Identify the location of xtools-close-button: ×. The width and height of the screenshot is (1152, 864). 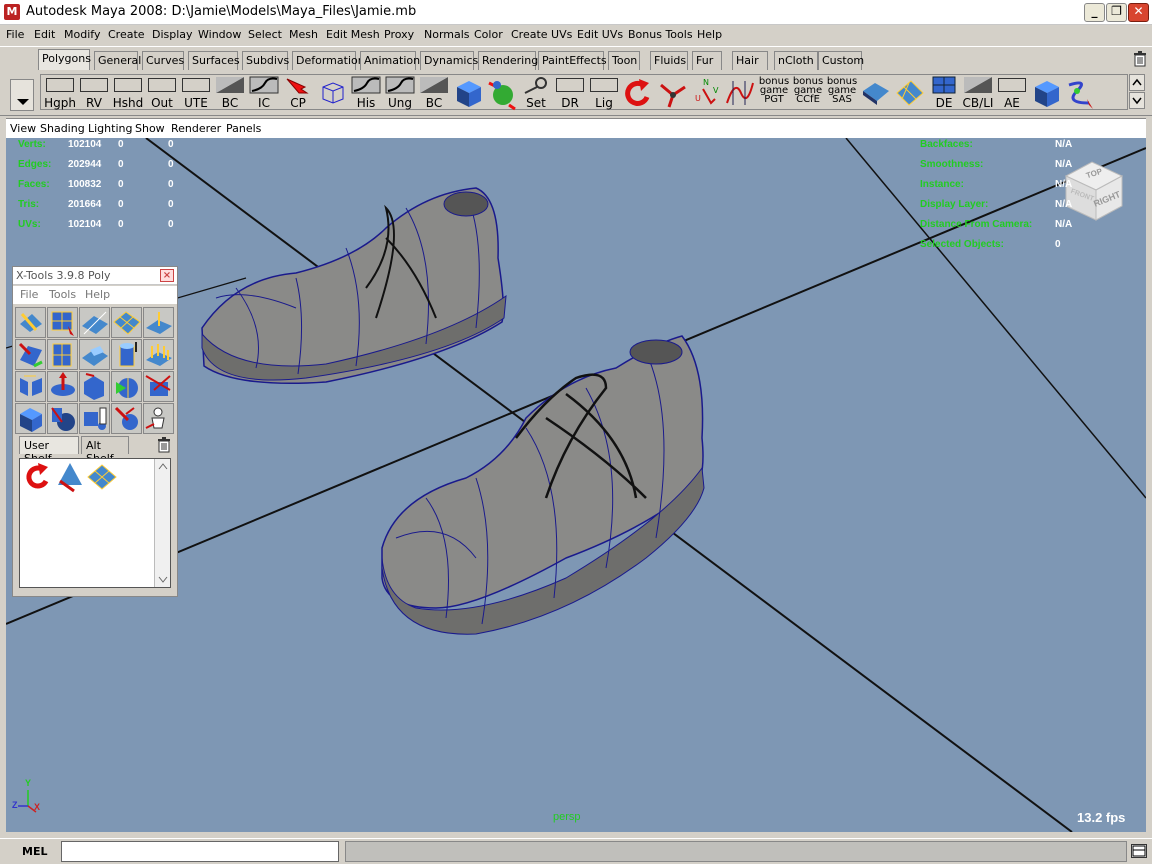
(167, 275).